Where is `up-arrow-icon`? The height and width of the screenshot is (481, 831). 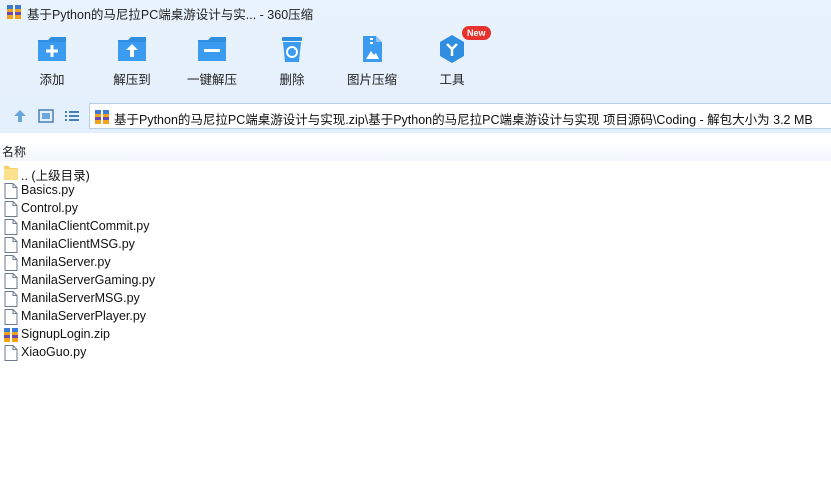 up-arrow-icon is located at coordinates (20, 116).